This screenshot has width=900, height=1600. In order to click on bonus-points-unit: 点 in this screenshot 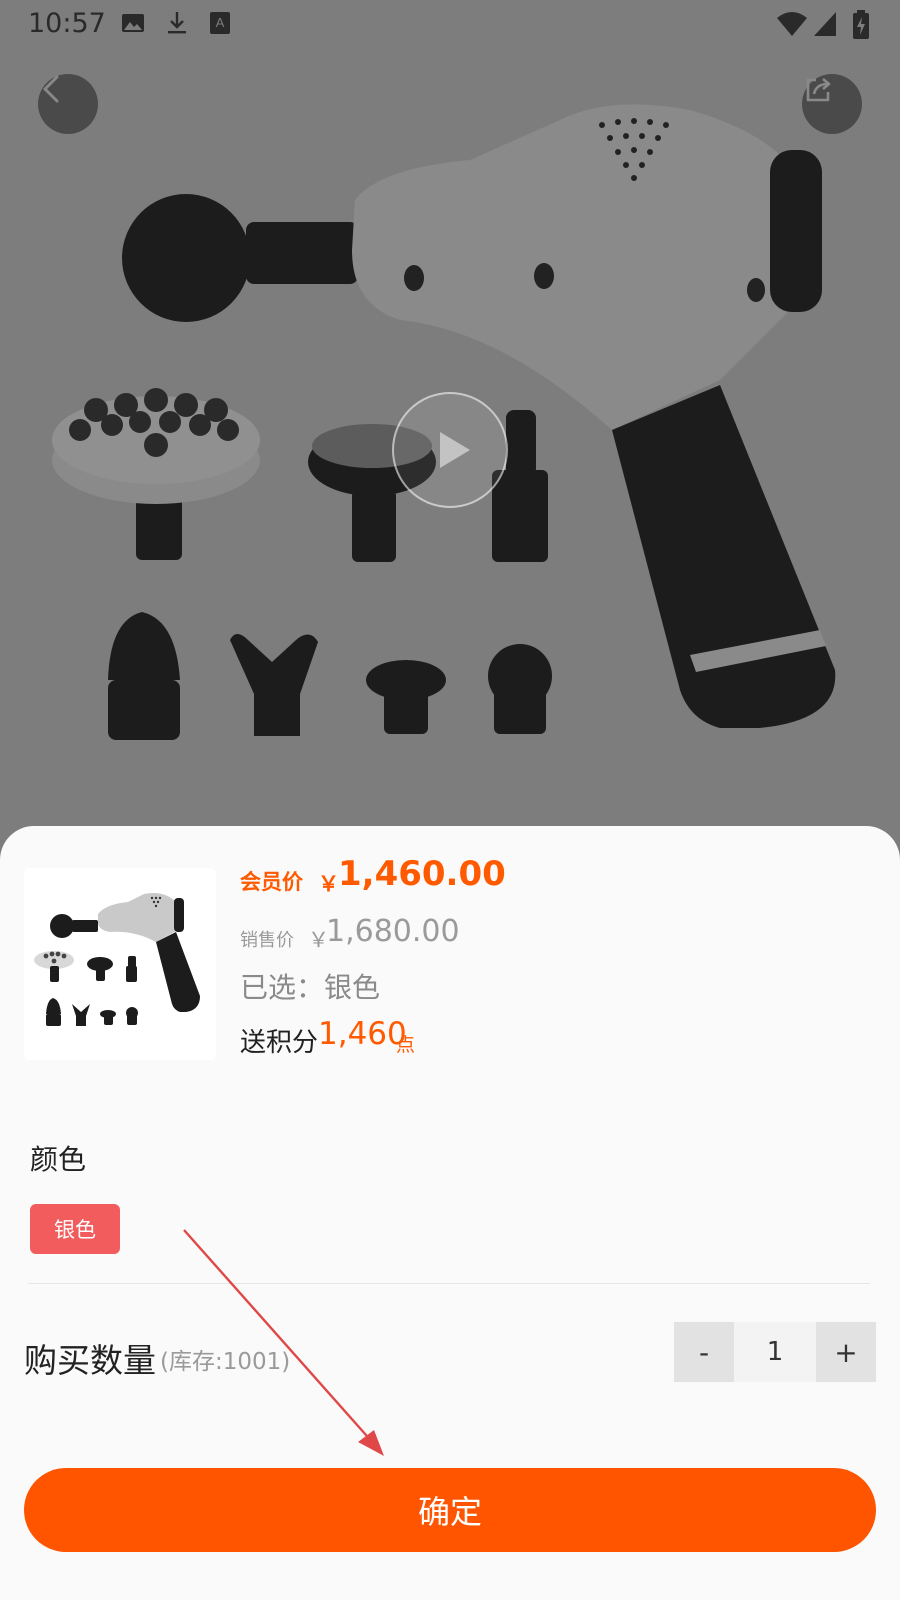, I will do `click(406, 1045)`.